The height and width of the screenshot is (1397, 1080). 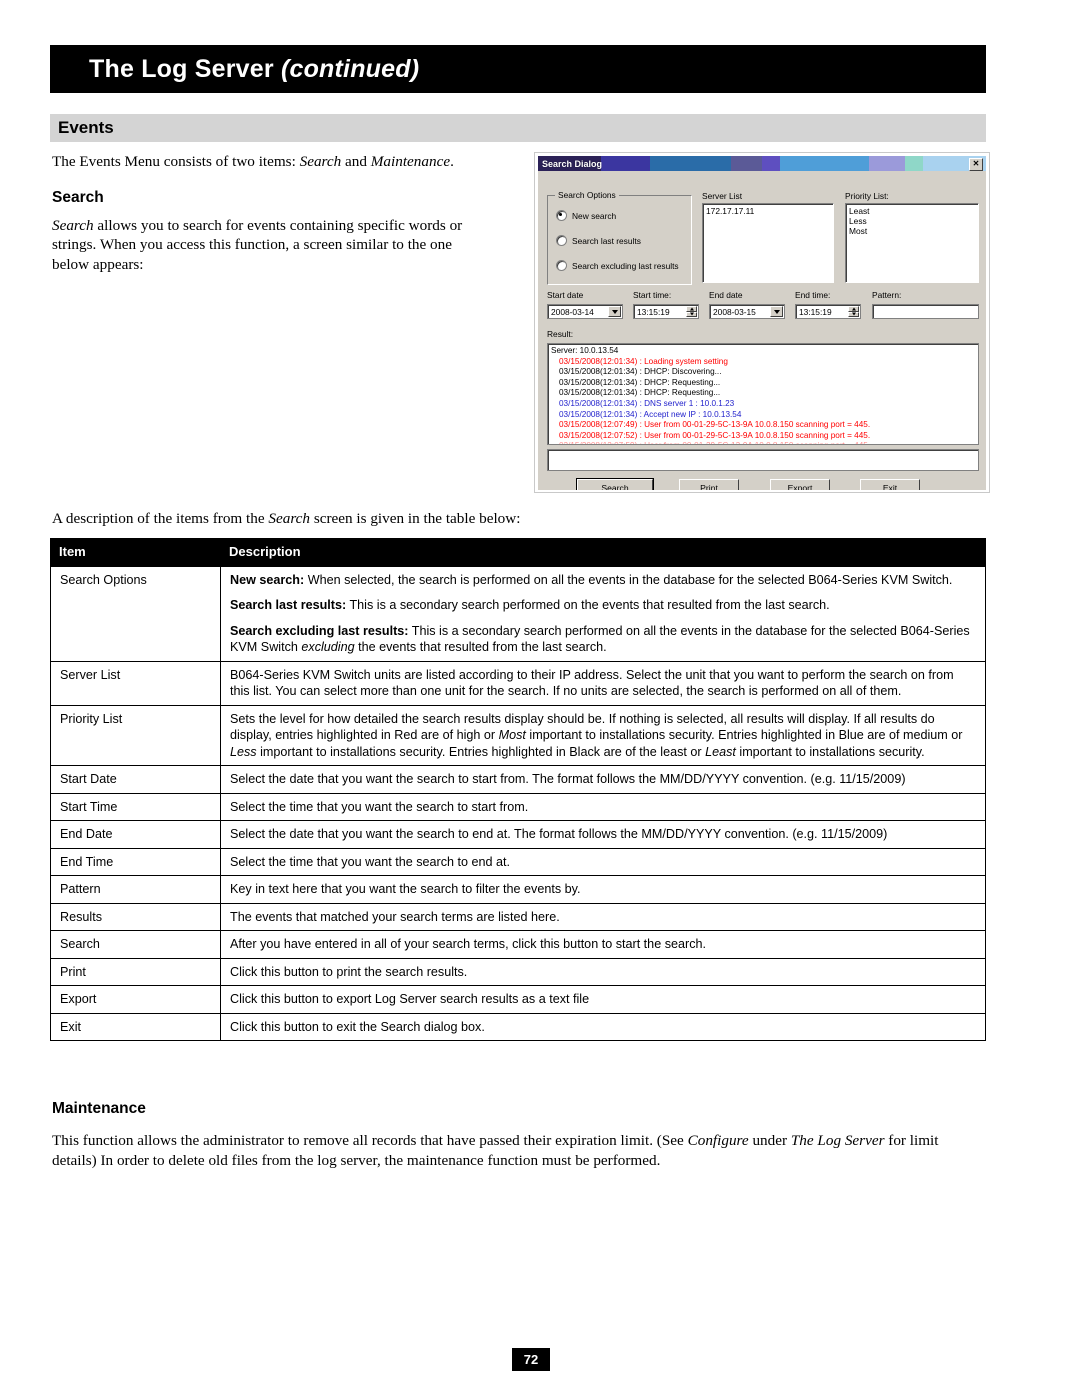 What do you see at coordinates (769, 1140) in the screenshot?
I see `maint-mid: under` at bounding box center [769, 1140].